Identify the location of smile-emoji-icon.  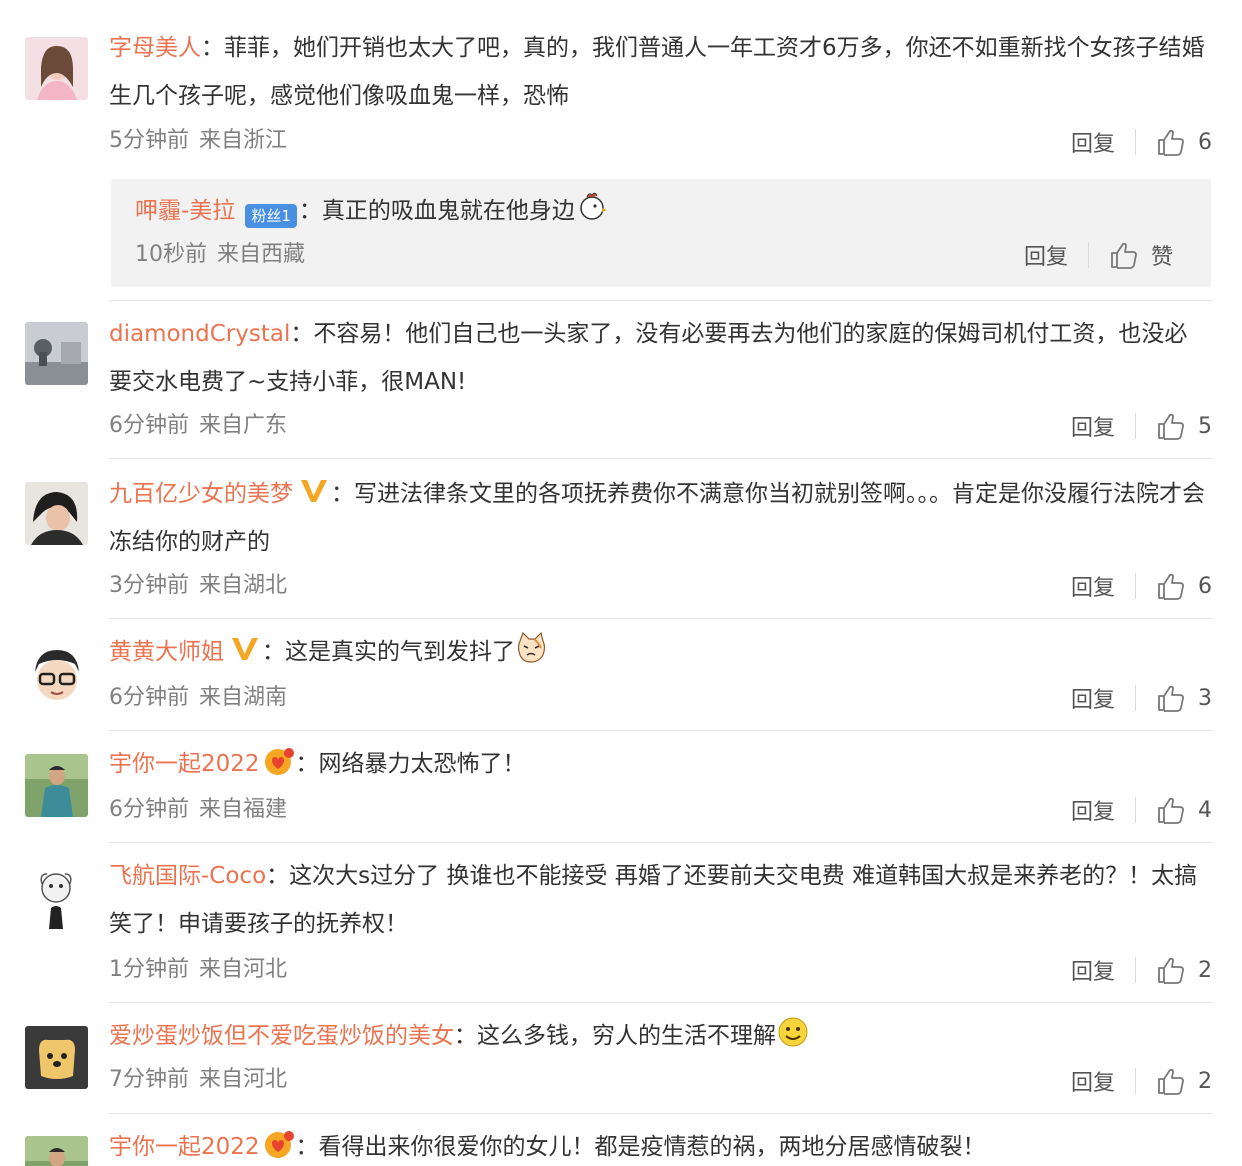
(792, 1031).